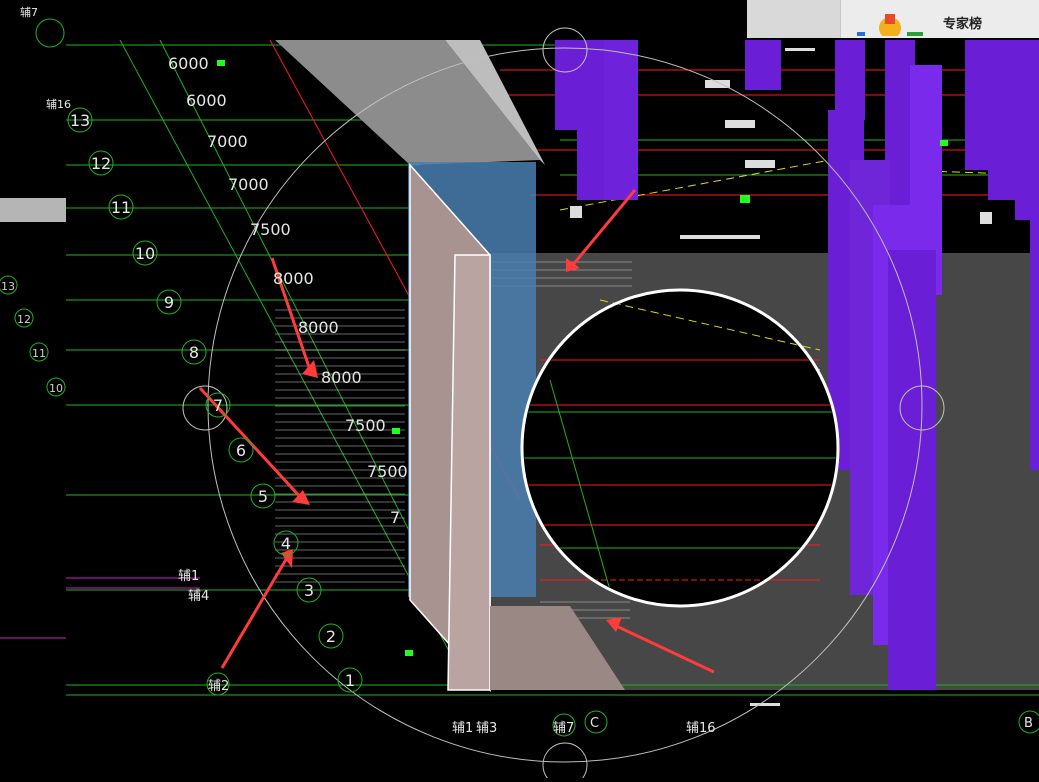 The width and height of the screenshot is (1039, 782). I want to click on svg-text: 6, so click(241, 450).